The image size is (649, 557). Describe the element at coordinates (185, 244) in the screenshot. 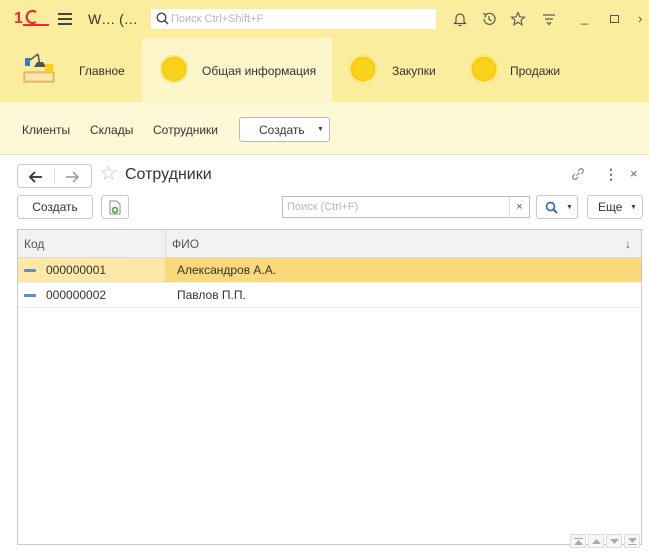

I see `column-header-name: ФИО` at that location.